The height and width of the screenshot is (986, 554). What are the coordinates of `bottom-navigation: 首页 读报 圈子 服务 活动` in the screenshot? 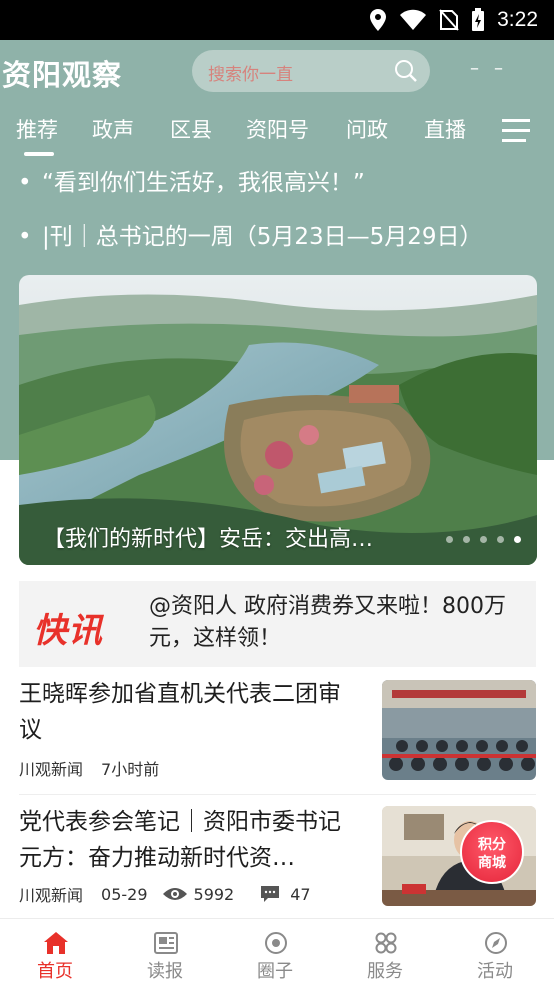 It's located at (277, 952).